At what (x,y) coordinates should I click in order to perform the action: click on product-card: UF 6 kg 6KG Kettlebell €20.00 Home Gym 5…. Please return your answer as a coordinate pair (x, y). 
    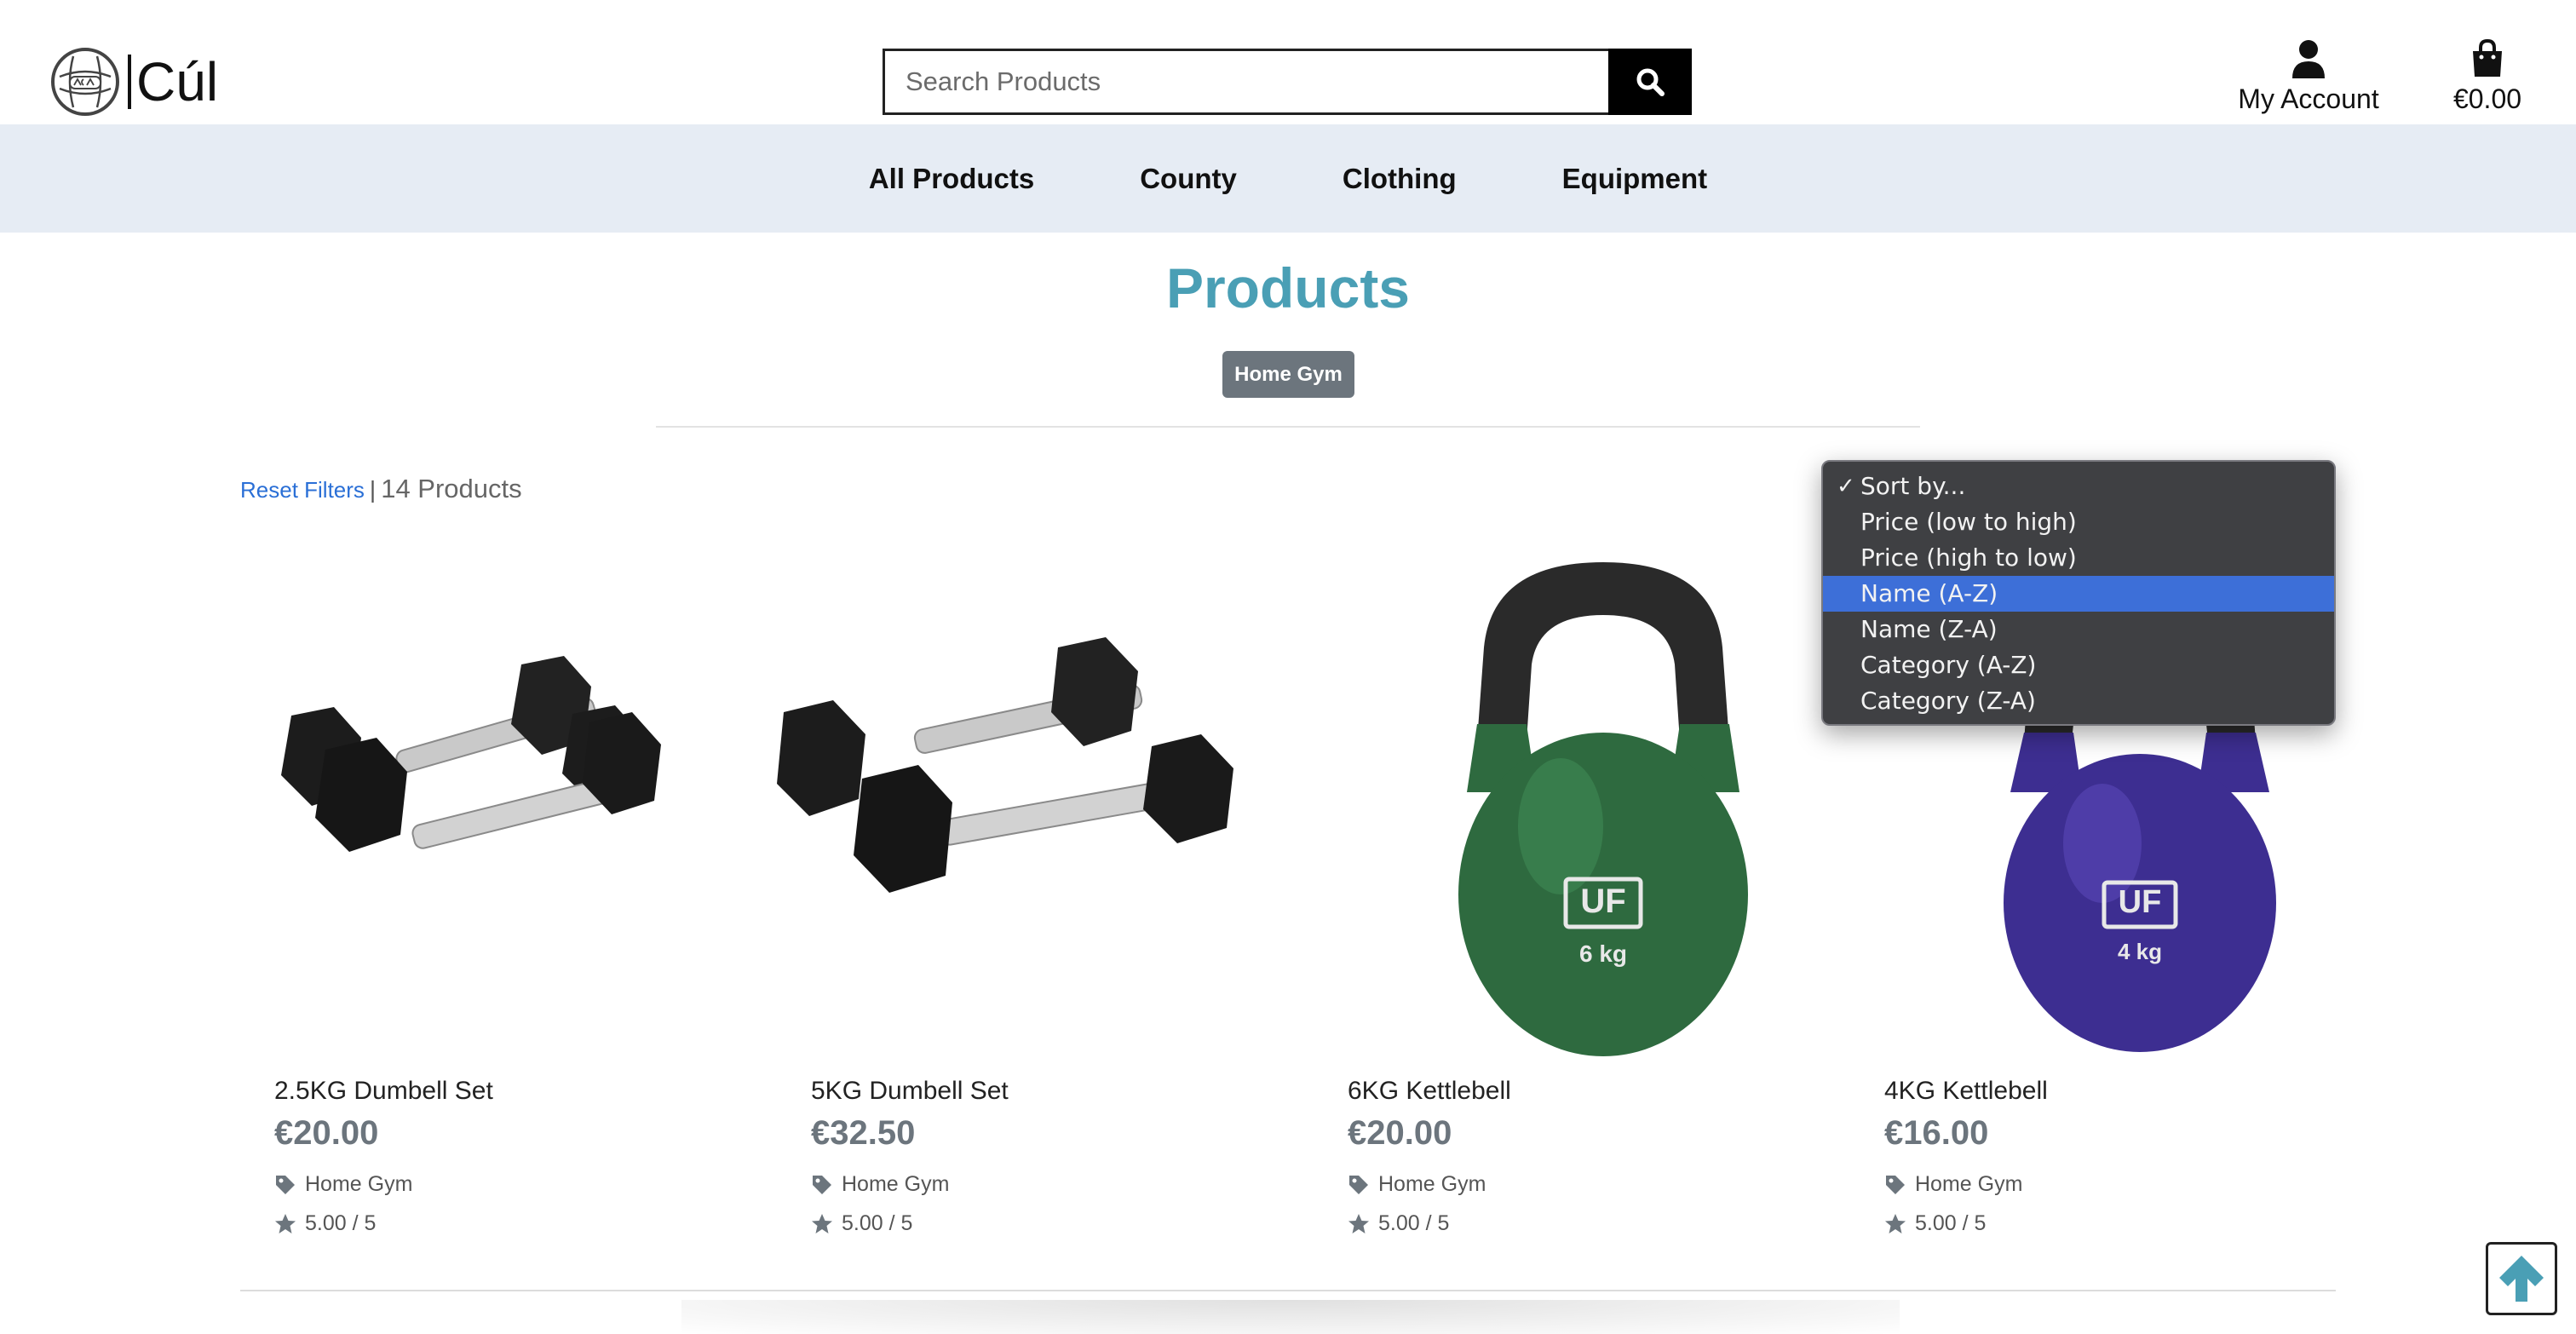
    Looking at the image, I should click on (1569, 920).